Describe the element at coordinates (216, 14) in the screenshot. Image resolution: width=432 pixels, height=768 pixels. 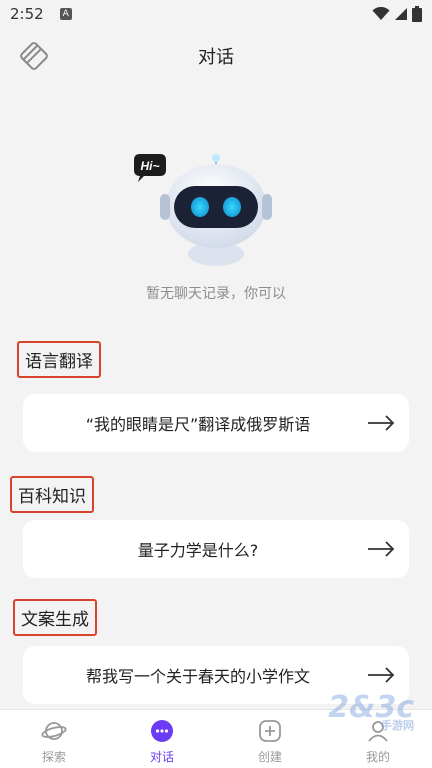
I see `status-bar: 2:52 A` at that location.